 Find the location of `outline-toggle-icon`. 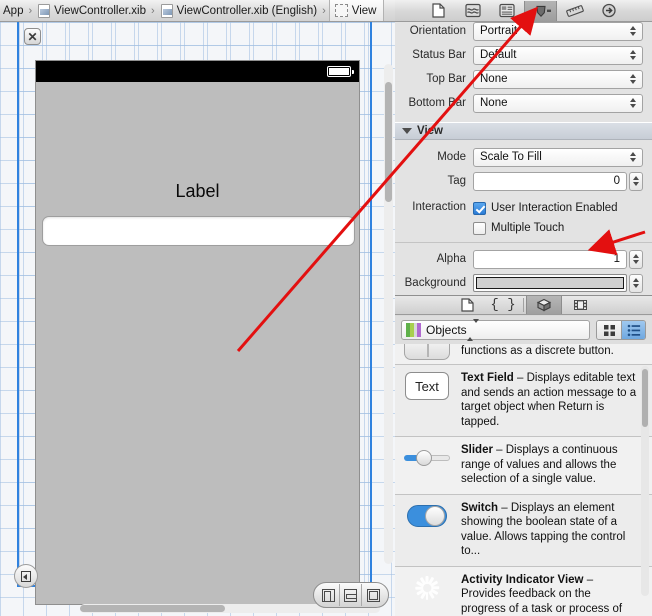

outline-toggle-icon is located at coordinates (26, 576).